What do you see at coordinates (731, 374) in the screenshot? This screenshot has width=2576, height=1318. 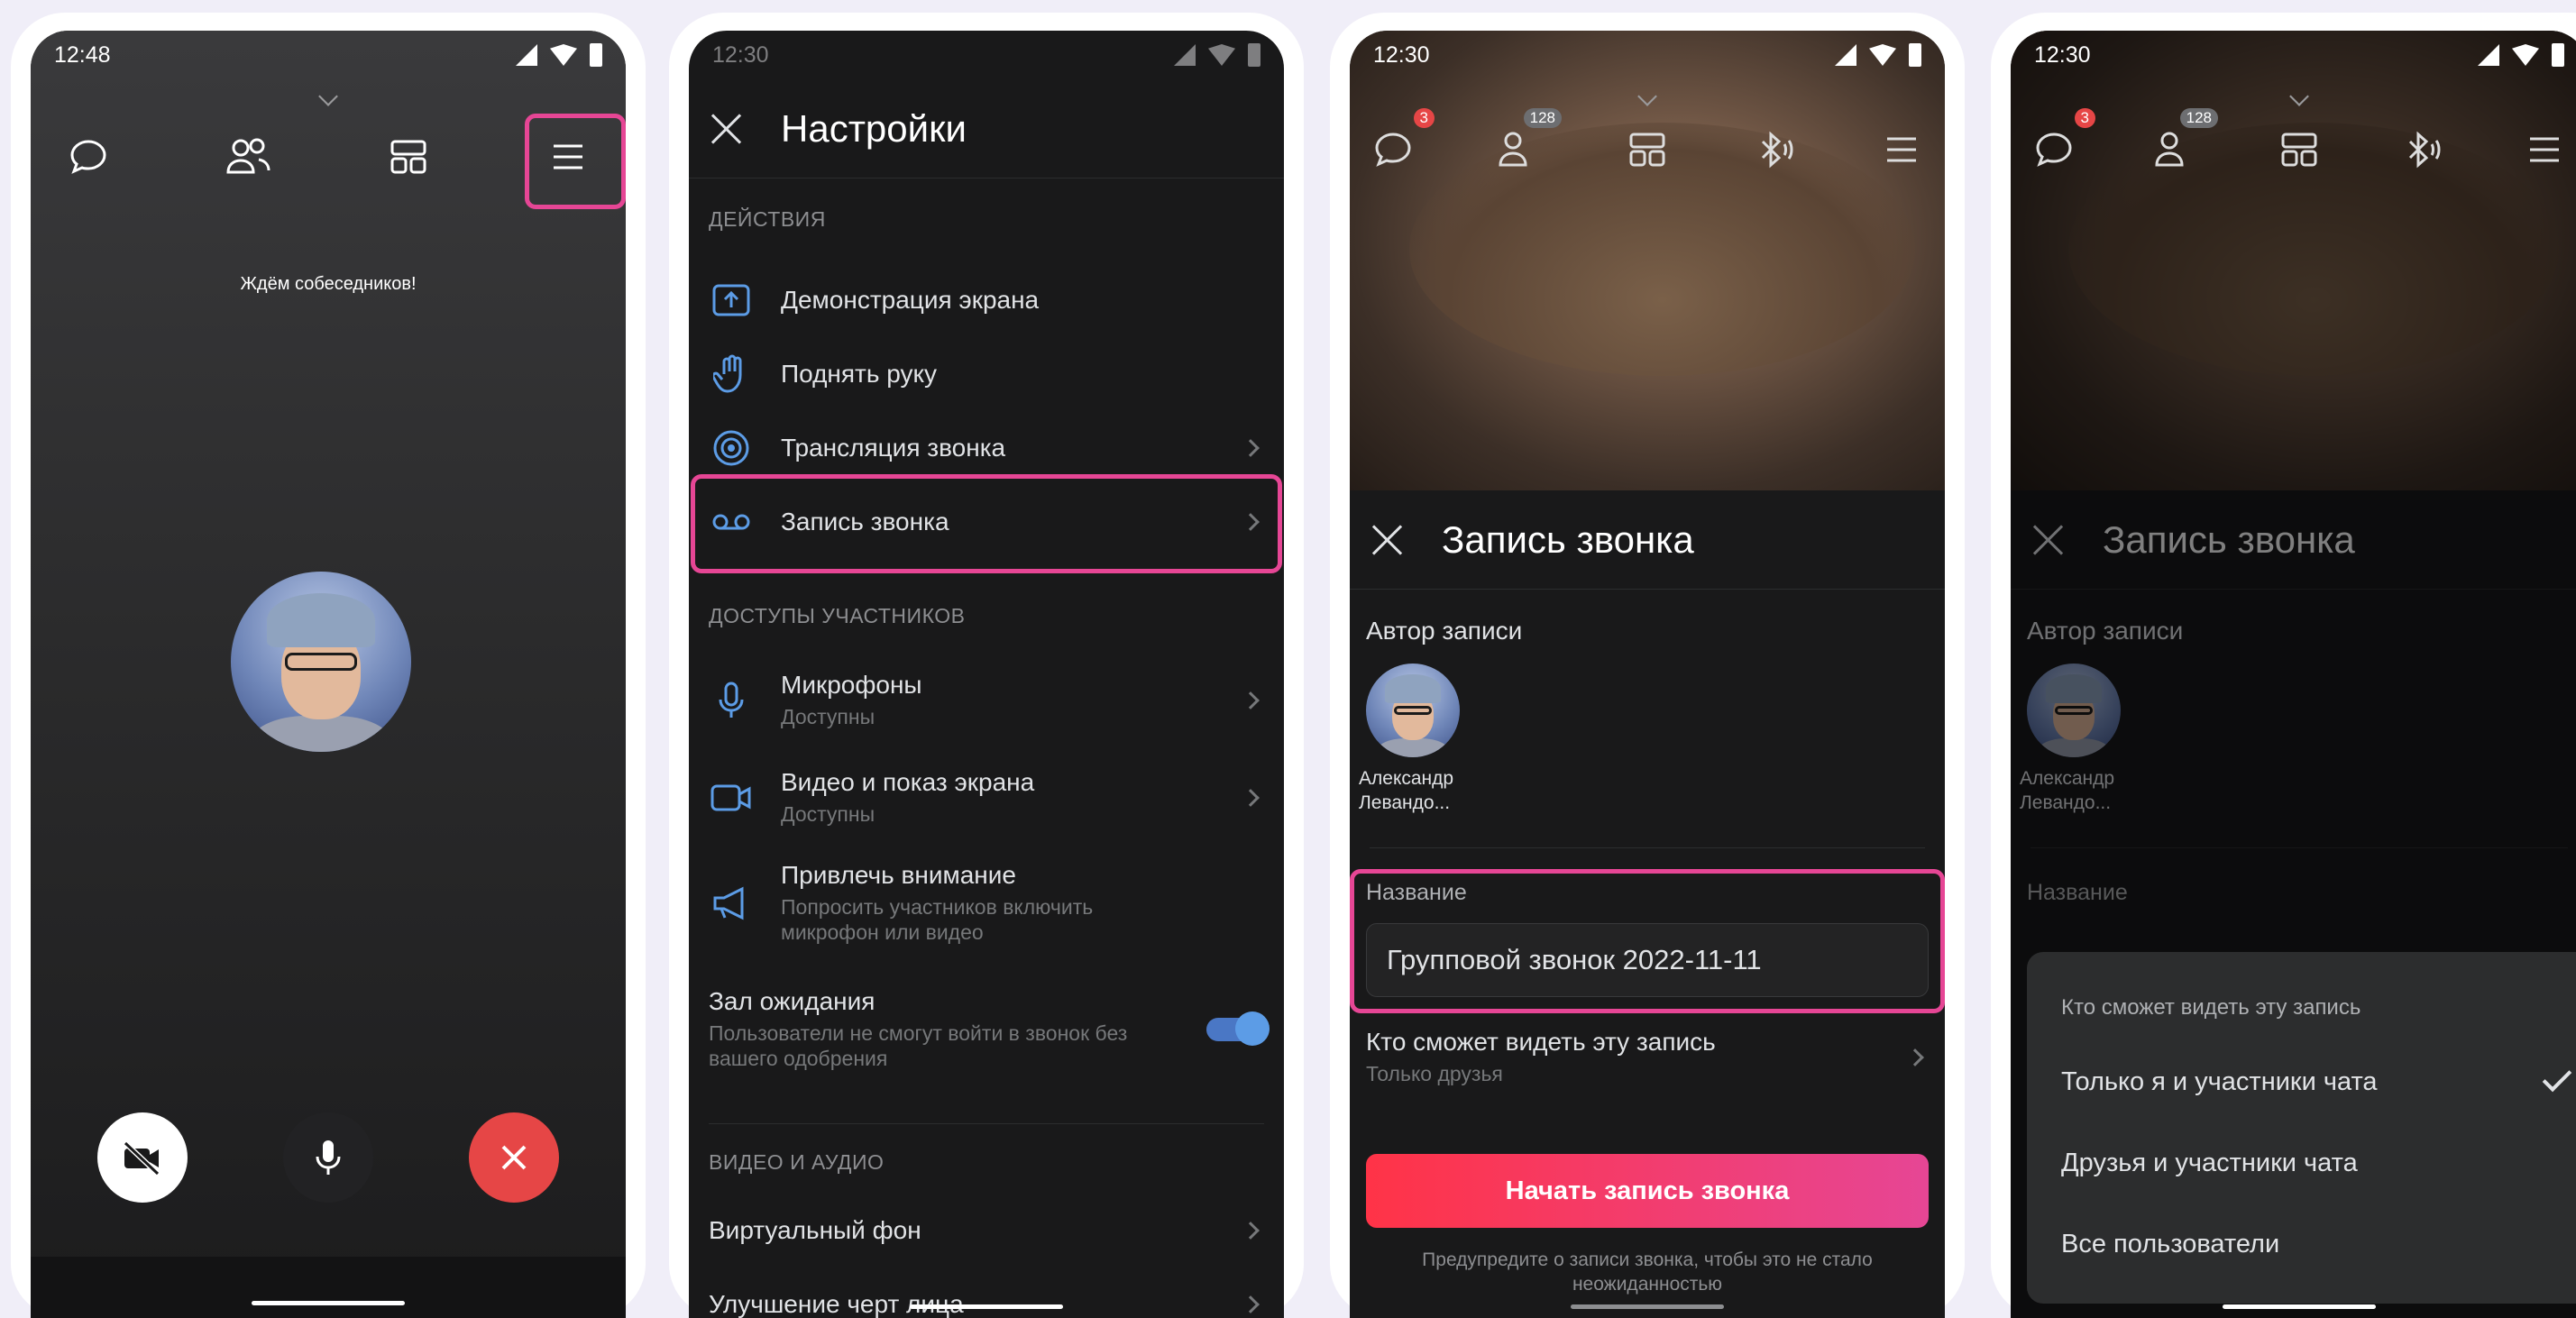 I see `hand-icon` at bounding box center [731, 374].